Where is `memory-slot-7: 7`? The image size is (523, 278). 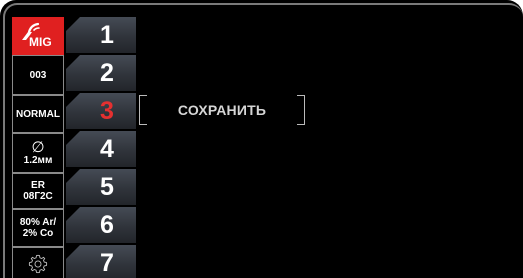 memory-slot-7: 7 is located at coordinates (101, 261).